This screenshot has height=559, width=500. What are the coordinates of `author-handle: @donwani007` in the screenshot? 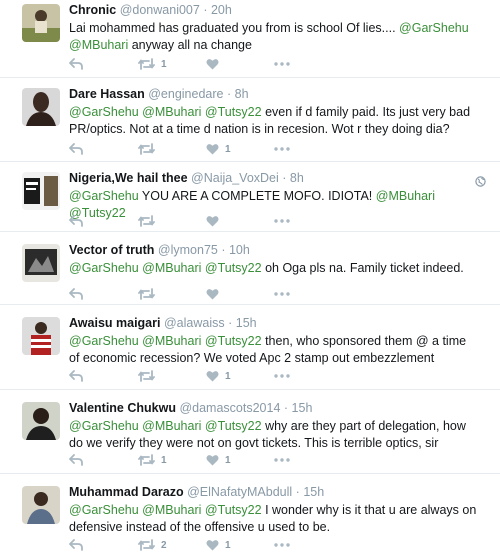 It's located at (160, 10).